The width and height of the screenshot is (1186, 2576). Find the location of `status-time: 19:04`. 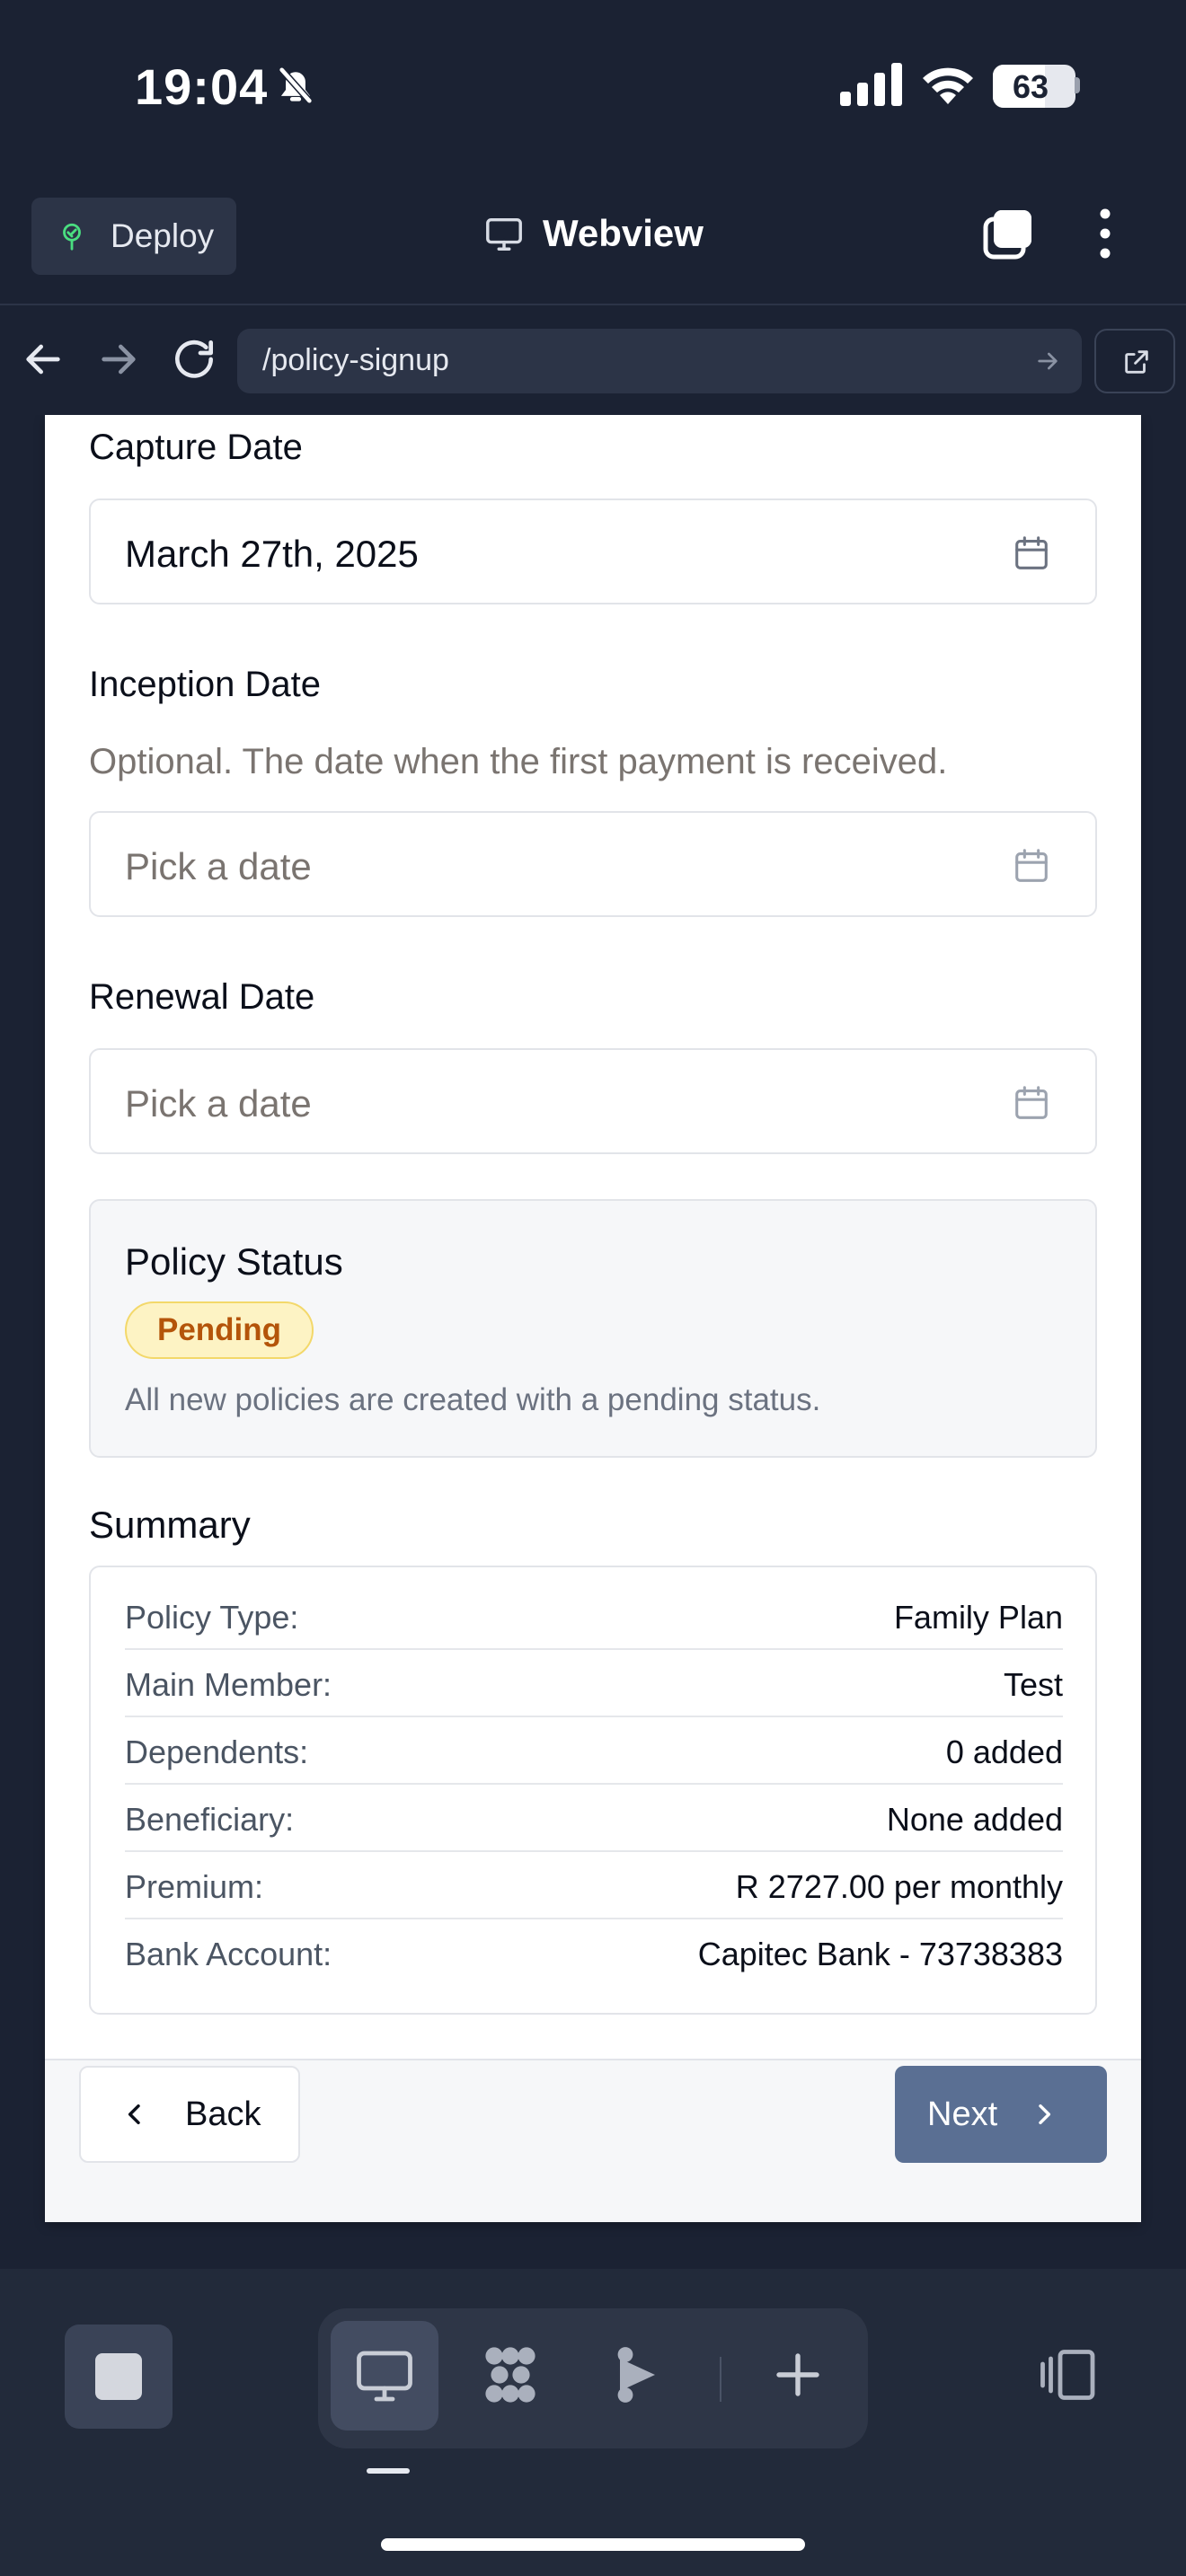

status-time: 19:04 is located at coordinates (202, 86).